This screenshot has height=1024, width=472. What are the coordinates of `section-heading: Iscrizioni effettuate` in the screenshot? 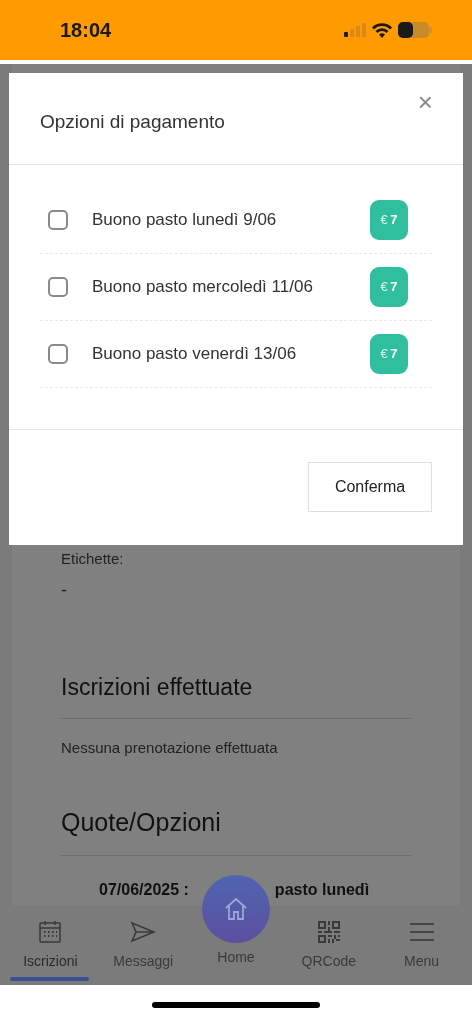 It's located at (236, 694).